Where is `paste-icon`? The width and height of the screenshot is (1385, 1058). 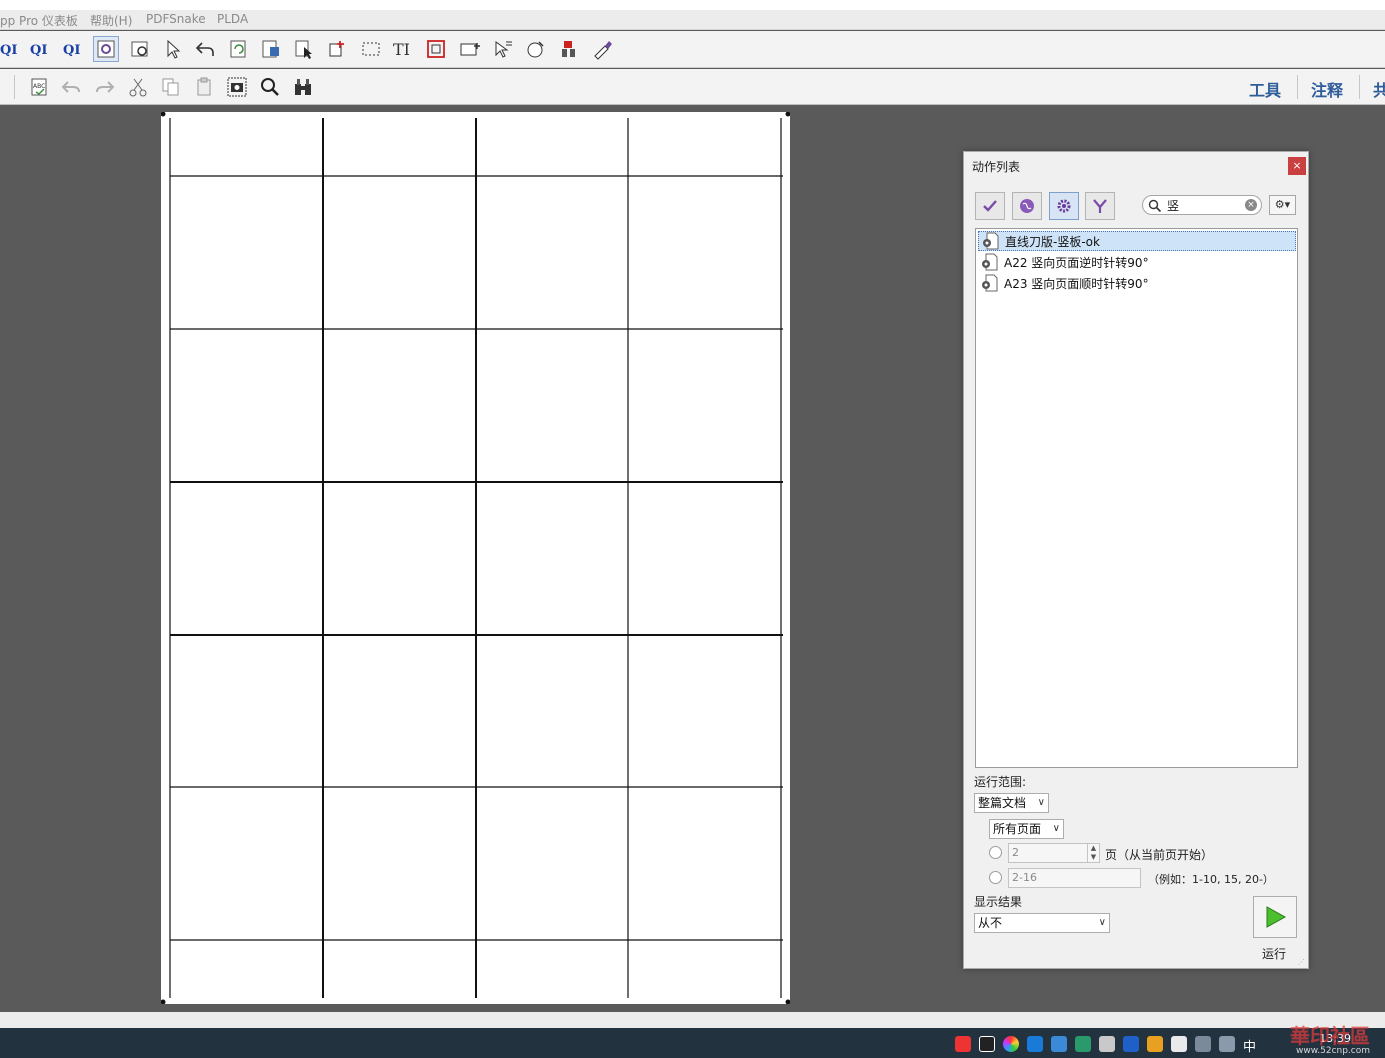
paste-icon is located at coordinates (204, 87).